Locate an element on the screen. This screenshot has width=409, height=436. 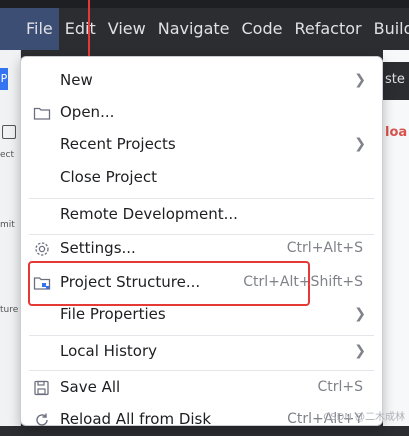
left-strip-label-2: mit is located at coordinates (7, 225).